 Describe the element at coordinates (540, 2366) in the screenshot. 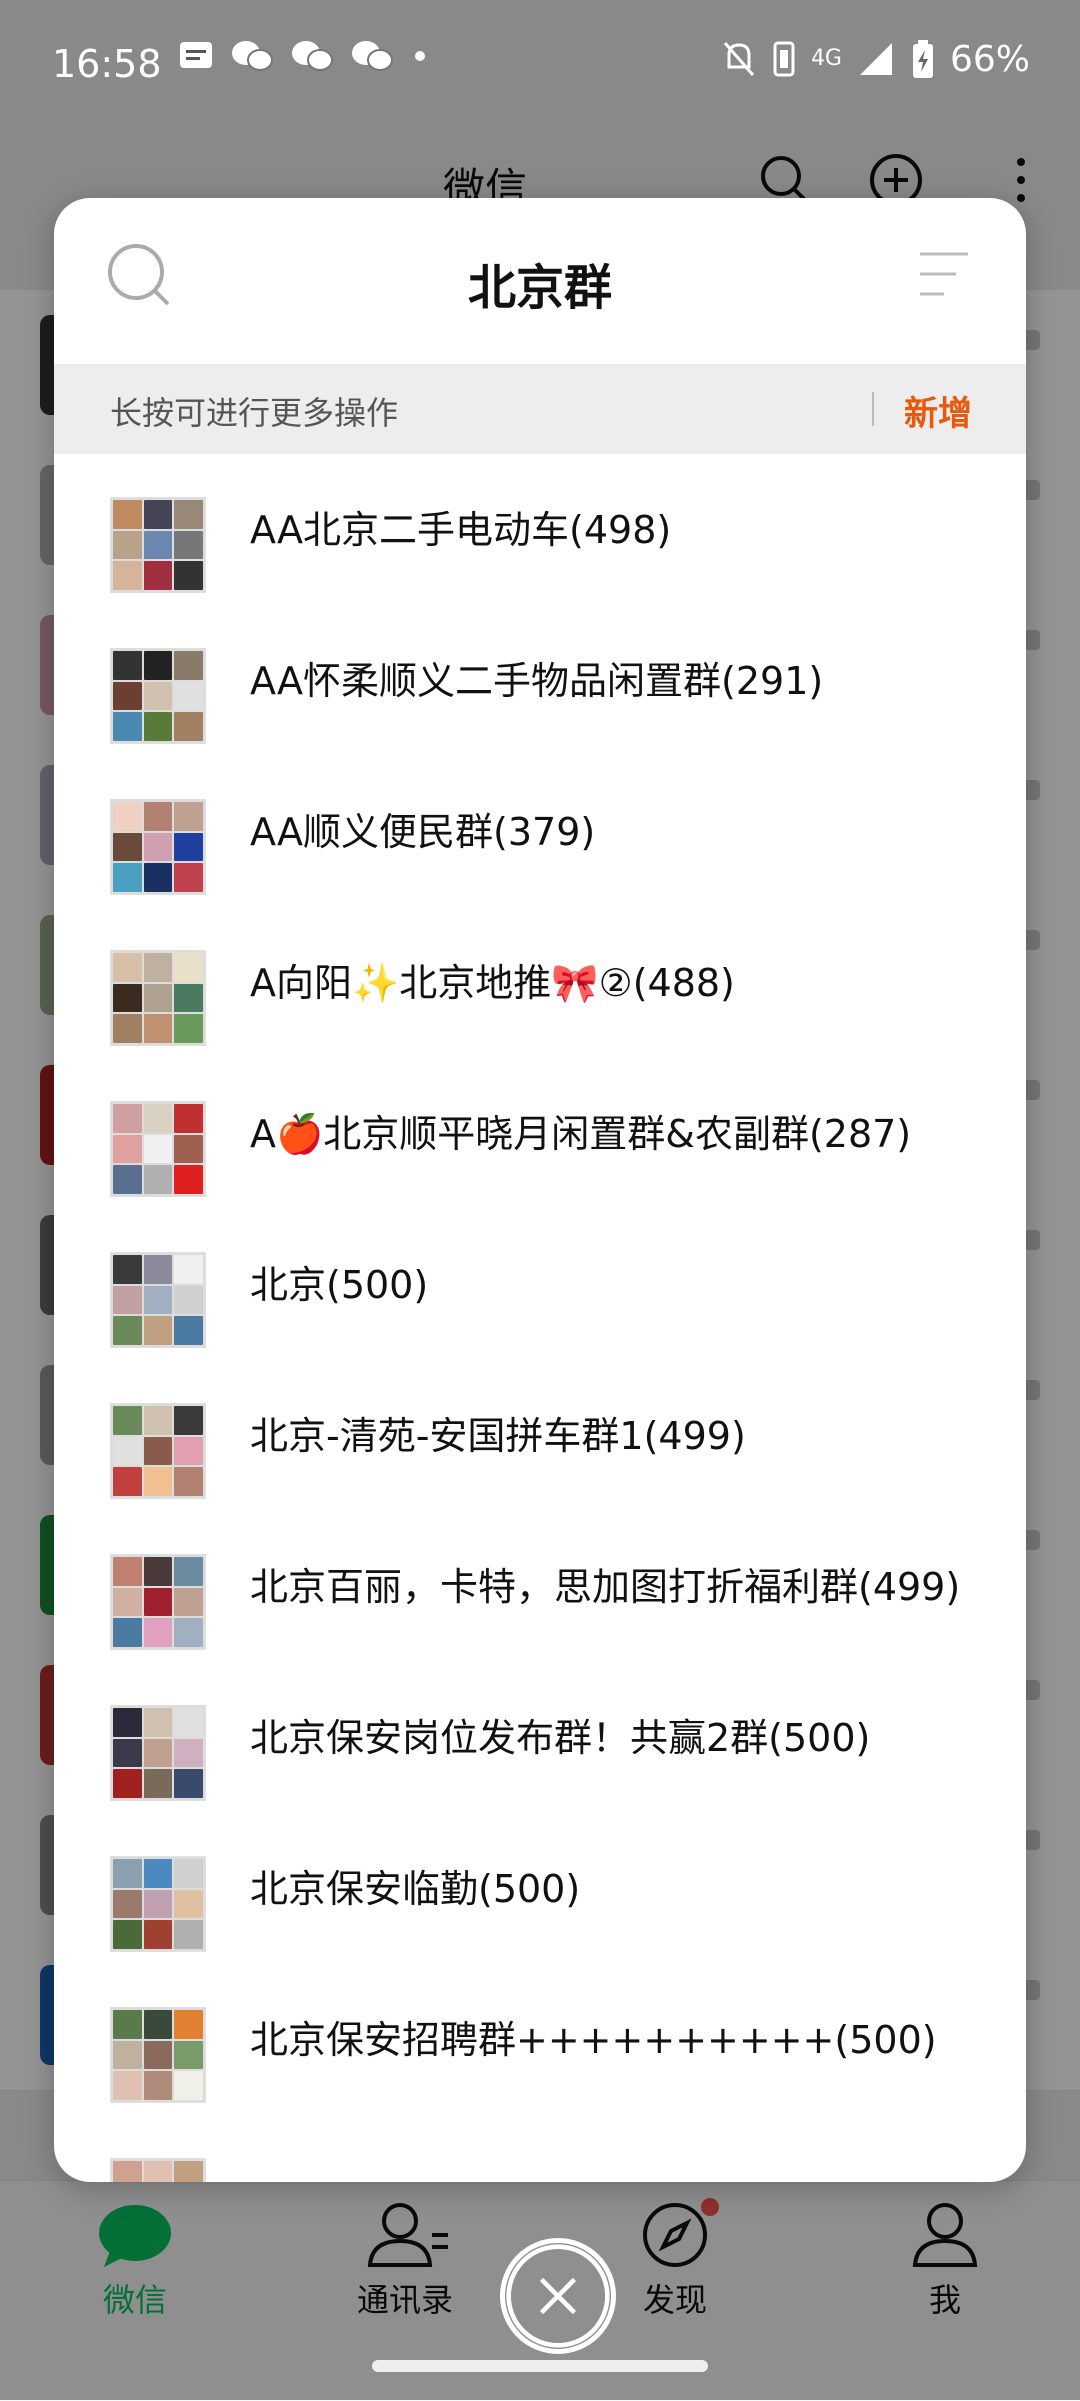

I see `home-indicator` at that location.